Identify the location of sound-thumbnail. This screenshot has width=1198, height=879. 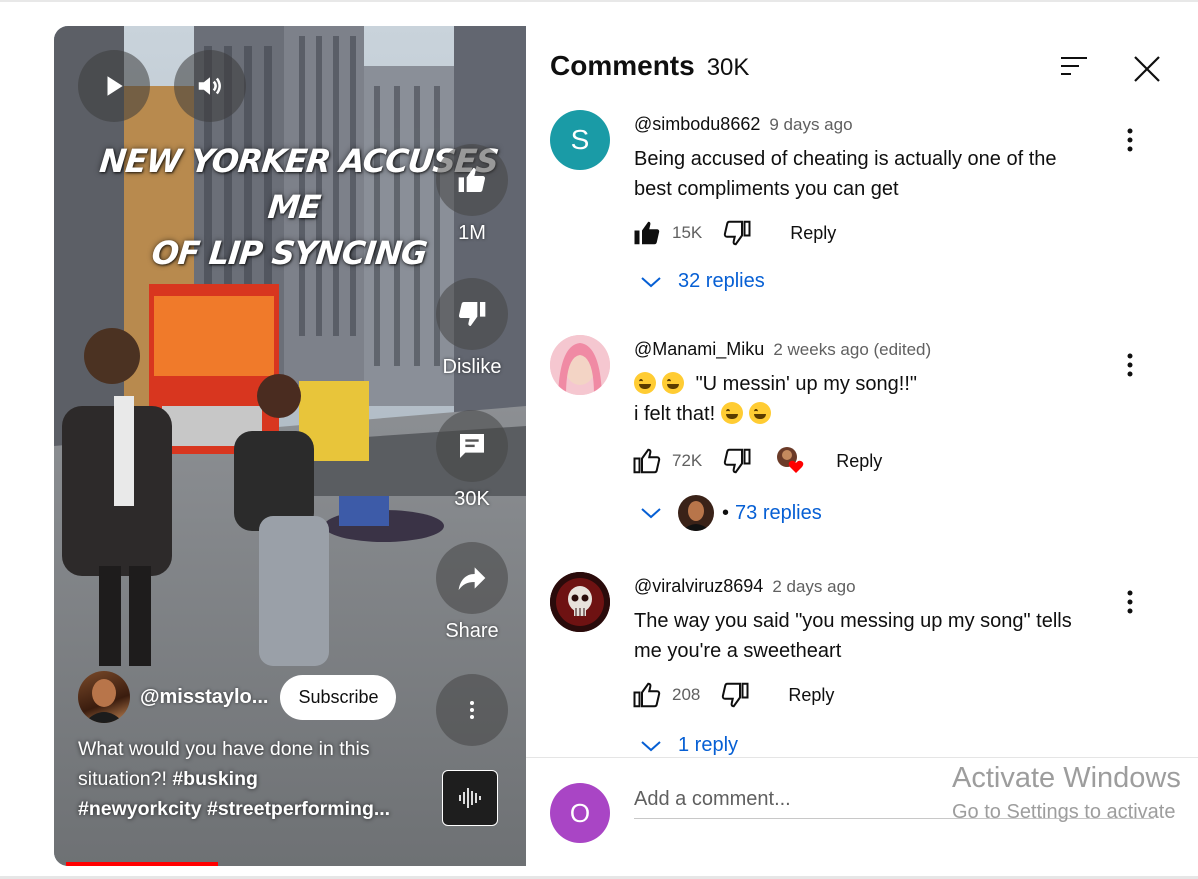
(470, 798).